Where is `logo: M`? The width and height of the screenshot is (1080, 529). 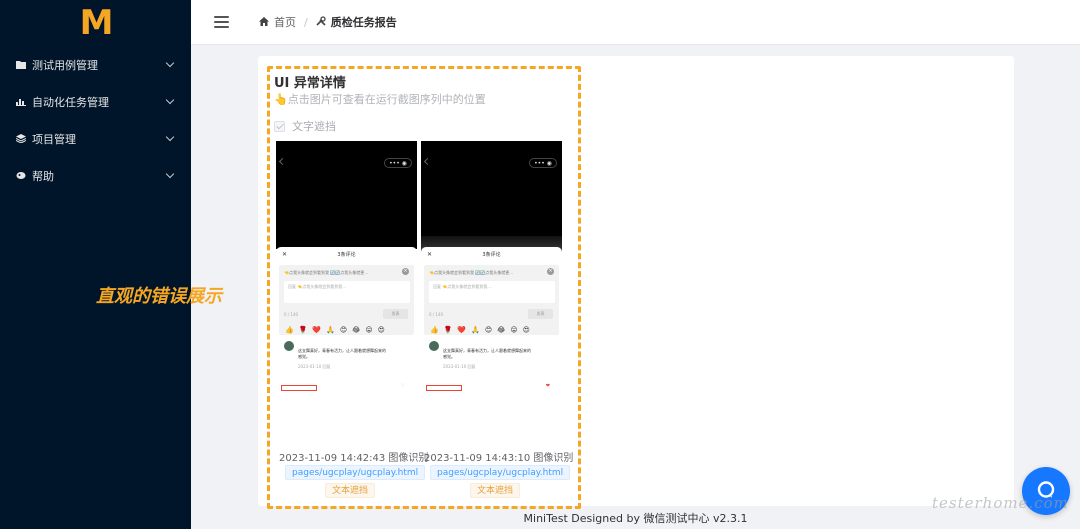 logo: M is located at coordinates (95, 23).